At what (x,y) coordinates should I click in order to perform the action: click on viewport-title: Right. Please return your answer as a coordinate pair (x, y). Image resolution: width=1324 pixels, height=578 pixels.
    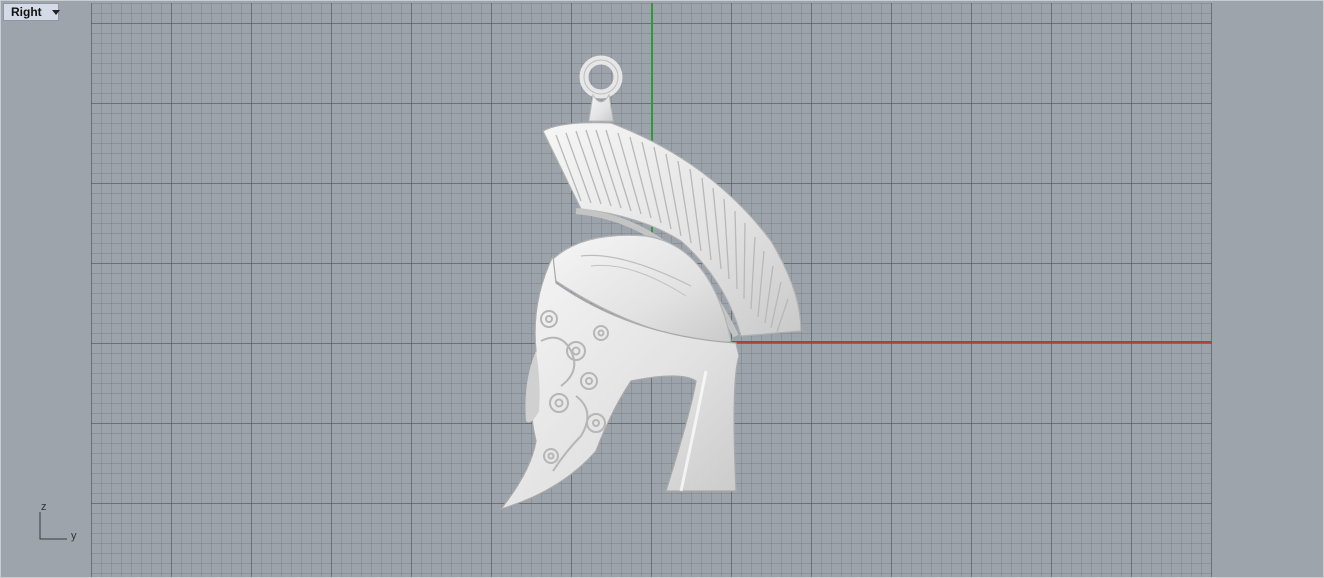
    Looking at the image, I should click on (23, 12).